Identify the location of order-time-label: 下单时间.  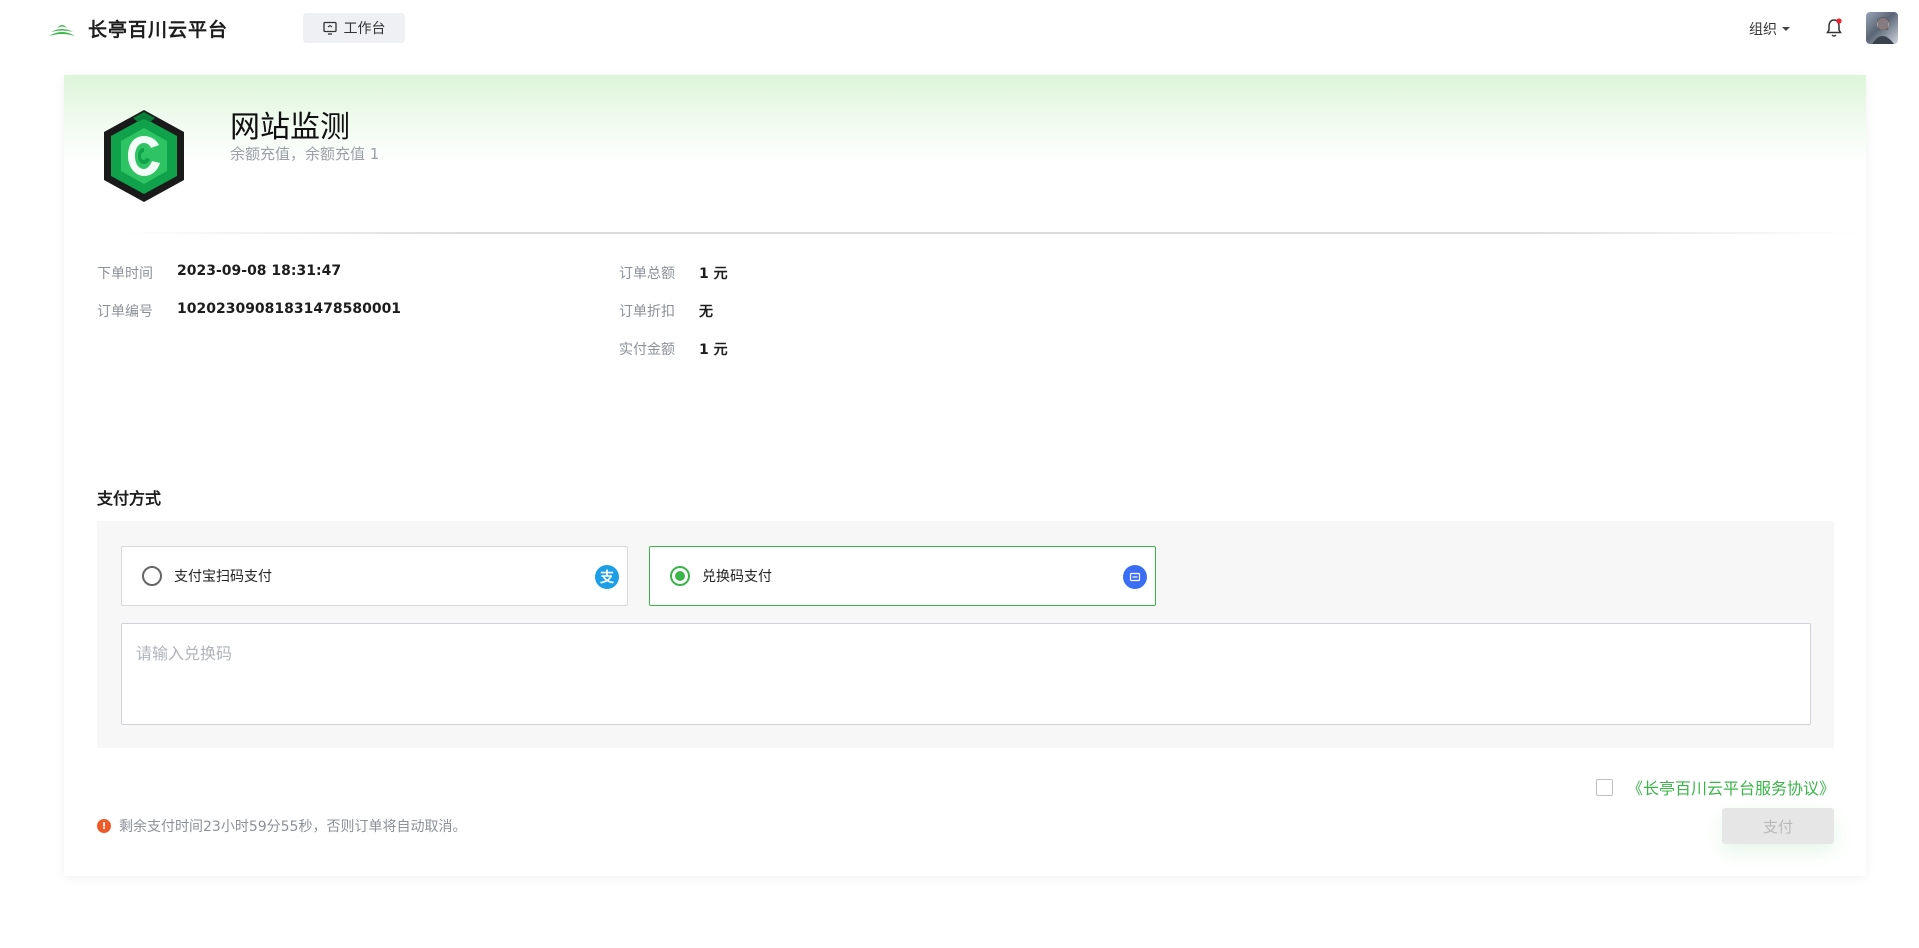
(125, 274).